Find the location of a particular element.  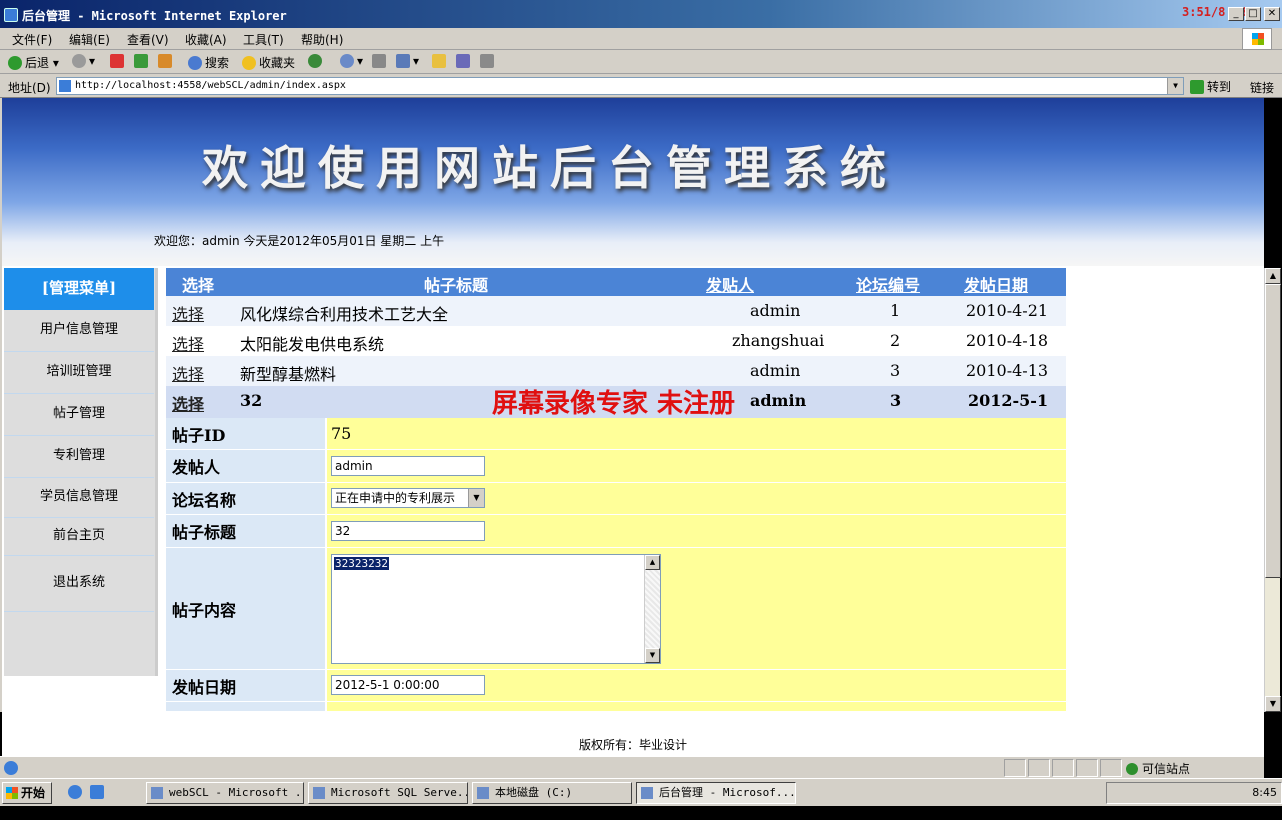

menu-item-home: 前台主页 is located at coordinates (79, 537).